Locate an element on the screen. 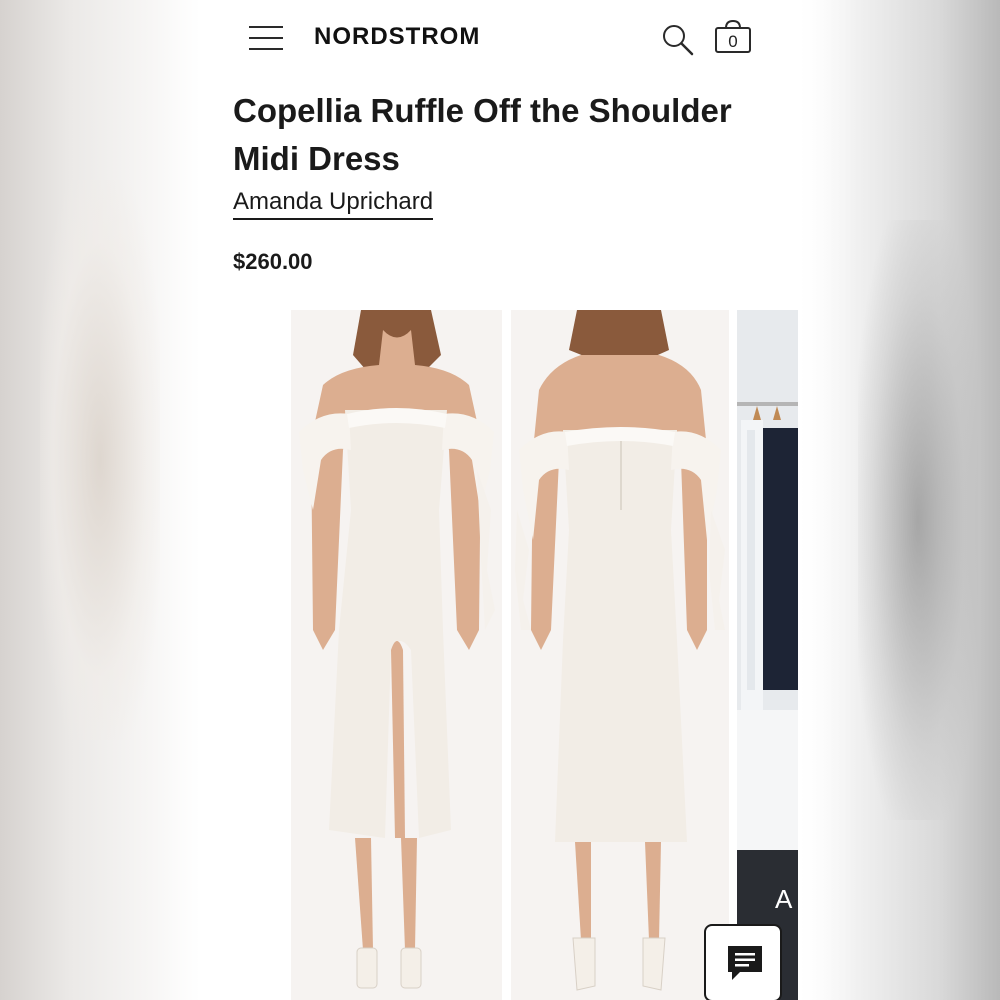 The width and height of the screenshot is (1000, 1000). shopping-bag-icon: 0 is located at coordinates (733, 38).